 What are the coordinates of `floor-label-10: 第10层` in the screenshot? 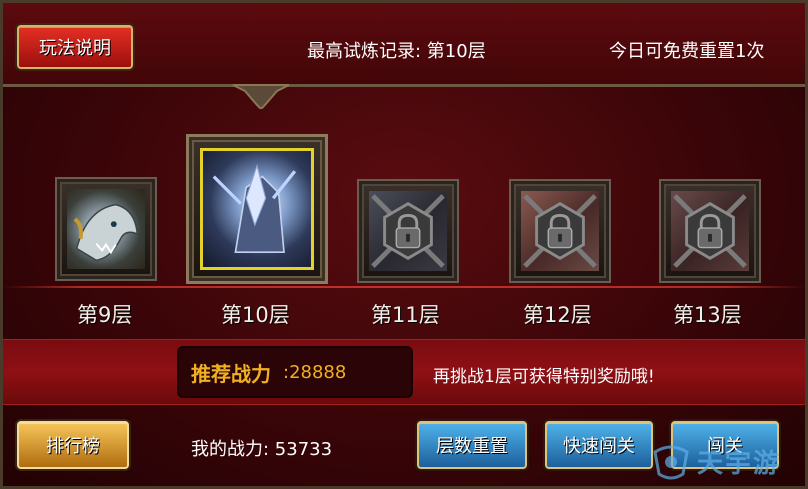 It's located at (255, 315).